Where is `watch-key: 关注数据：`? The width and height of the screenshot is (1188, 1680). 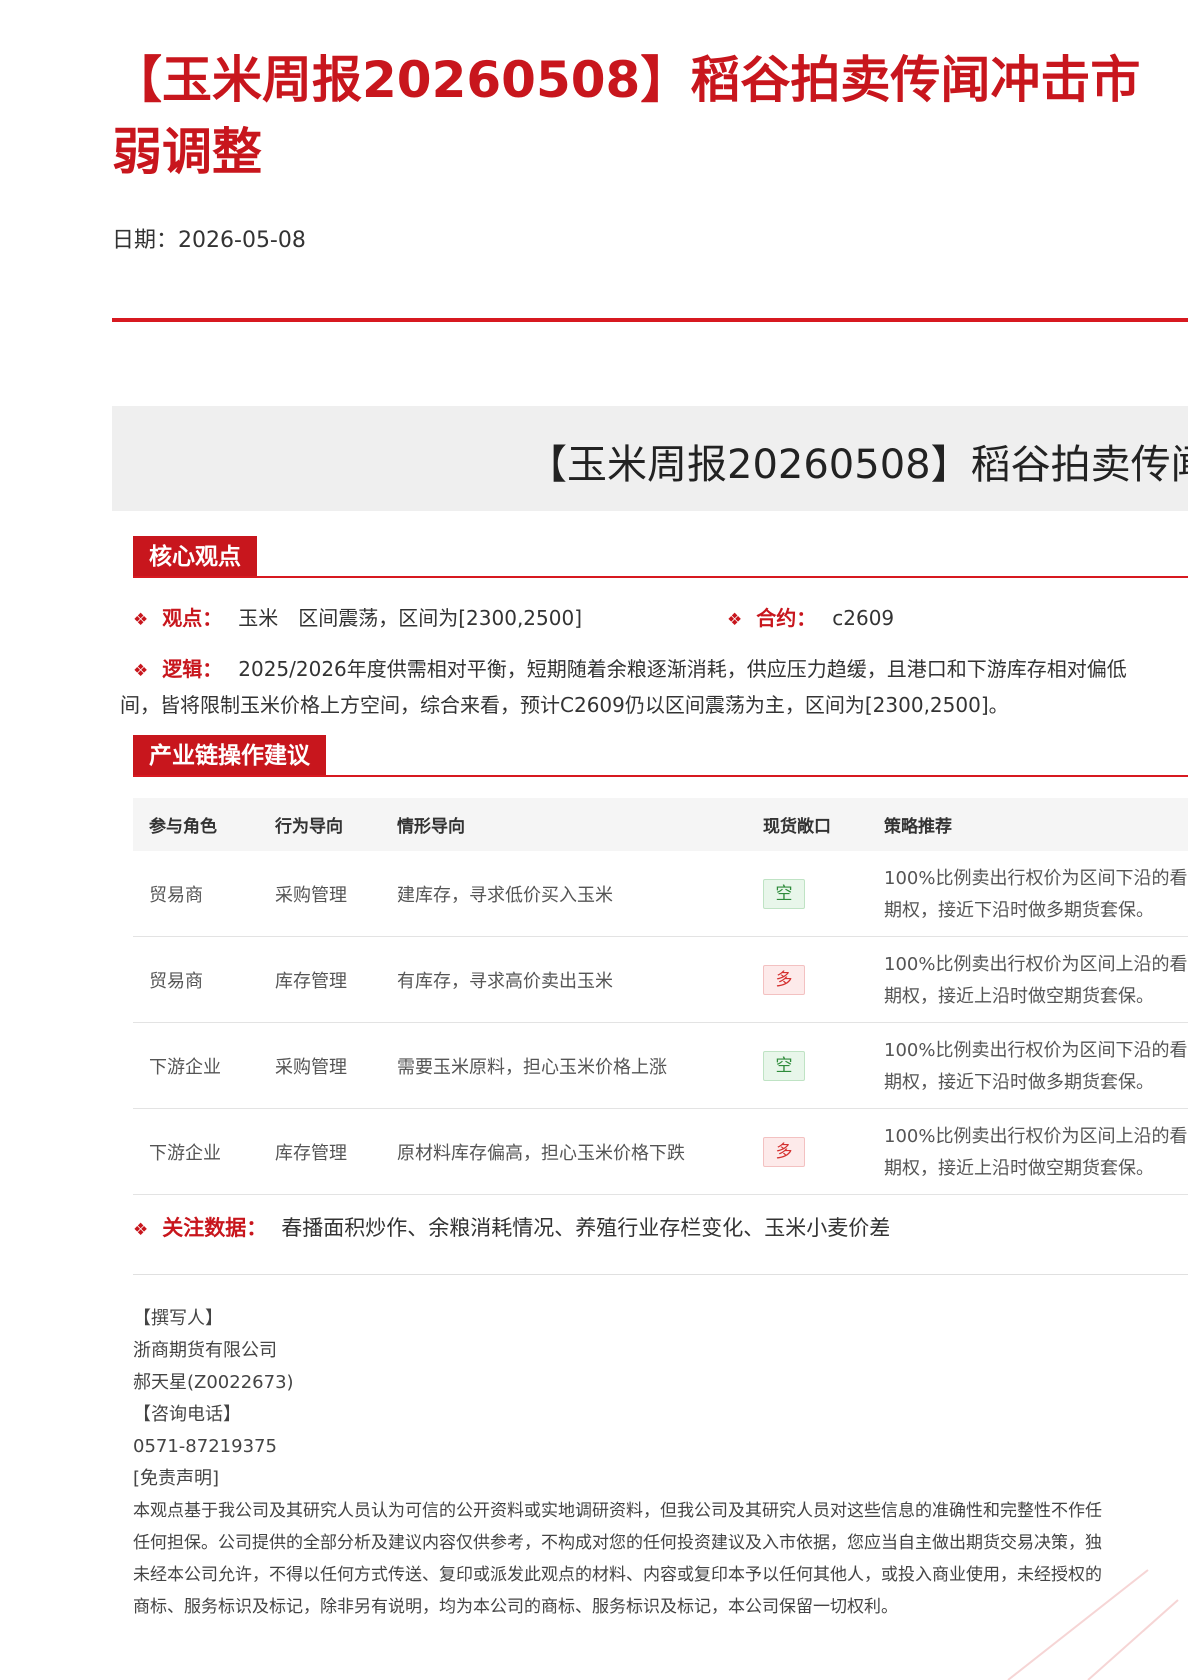 watch-key: 关注数据： is located at coordinates (215, 1228).